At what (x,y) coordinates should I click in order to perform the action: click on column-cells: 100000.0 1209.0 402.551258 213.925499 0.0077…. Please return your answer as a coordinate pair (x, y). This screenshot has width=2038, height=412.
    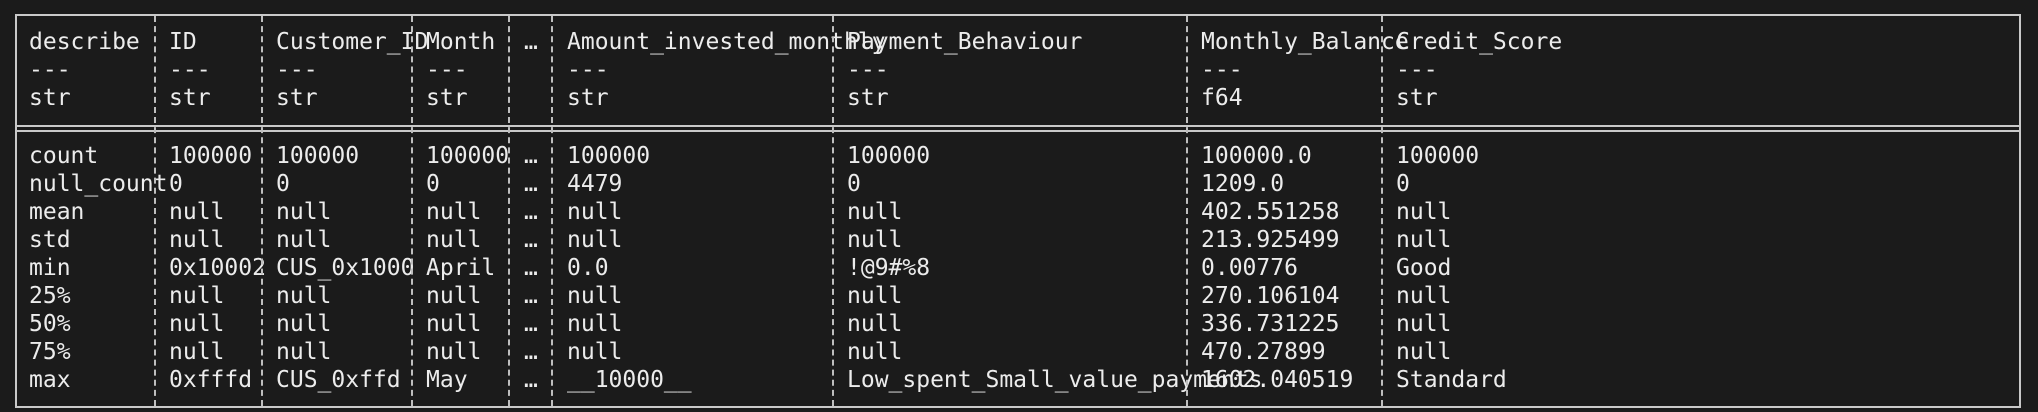
    Looking at the image, I should click on (1277, 268).